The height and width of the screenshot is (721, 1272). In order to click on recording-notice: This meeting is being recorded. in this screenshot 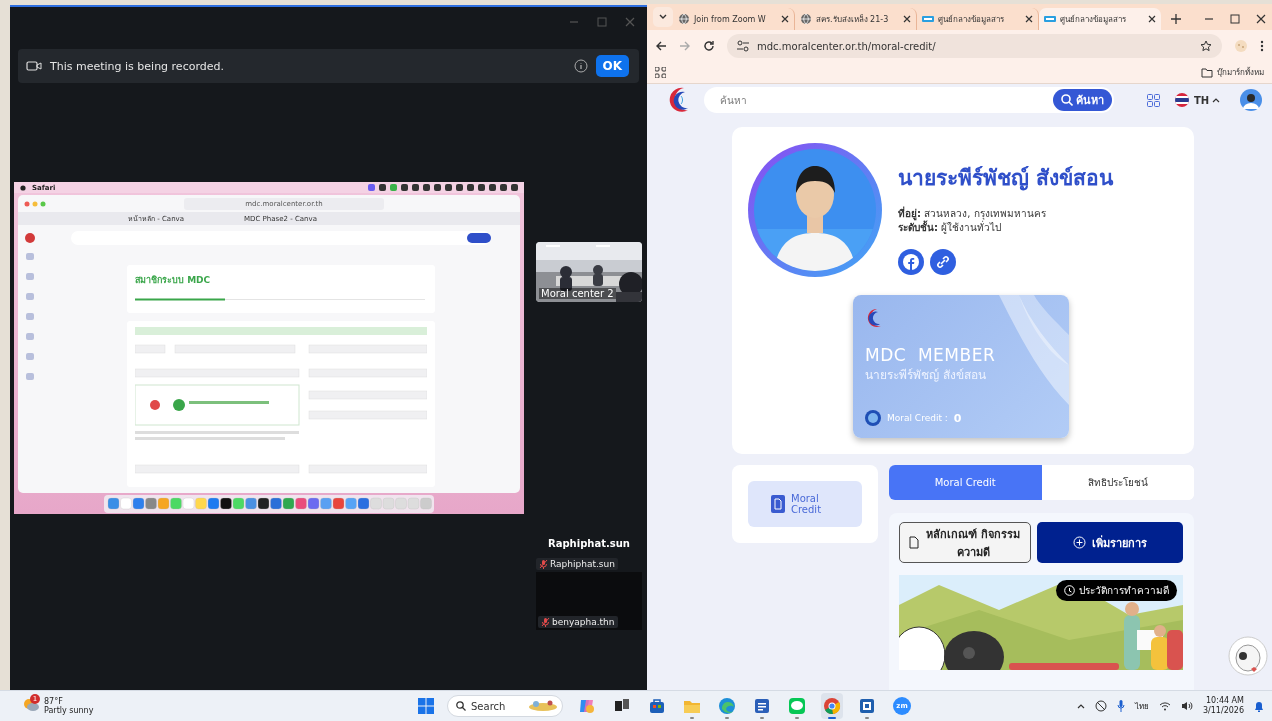, I will do `click(137, 66)`.